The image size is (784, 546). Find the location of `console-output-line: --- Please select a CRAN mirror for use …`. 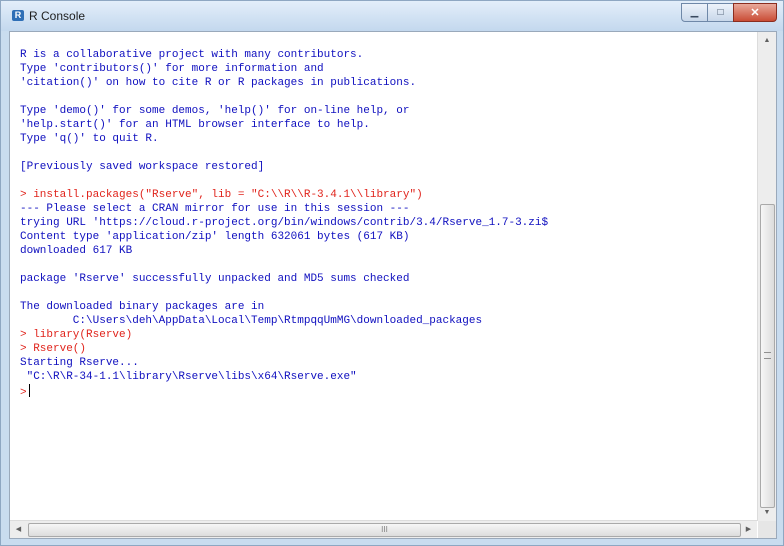

console-output-line: --- Please select a CRAN mirror for use … is located at coordinates (215, 209).